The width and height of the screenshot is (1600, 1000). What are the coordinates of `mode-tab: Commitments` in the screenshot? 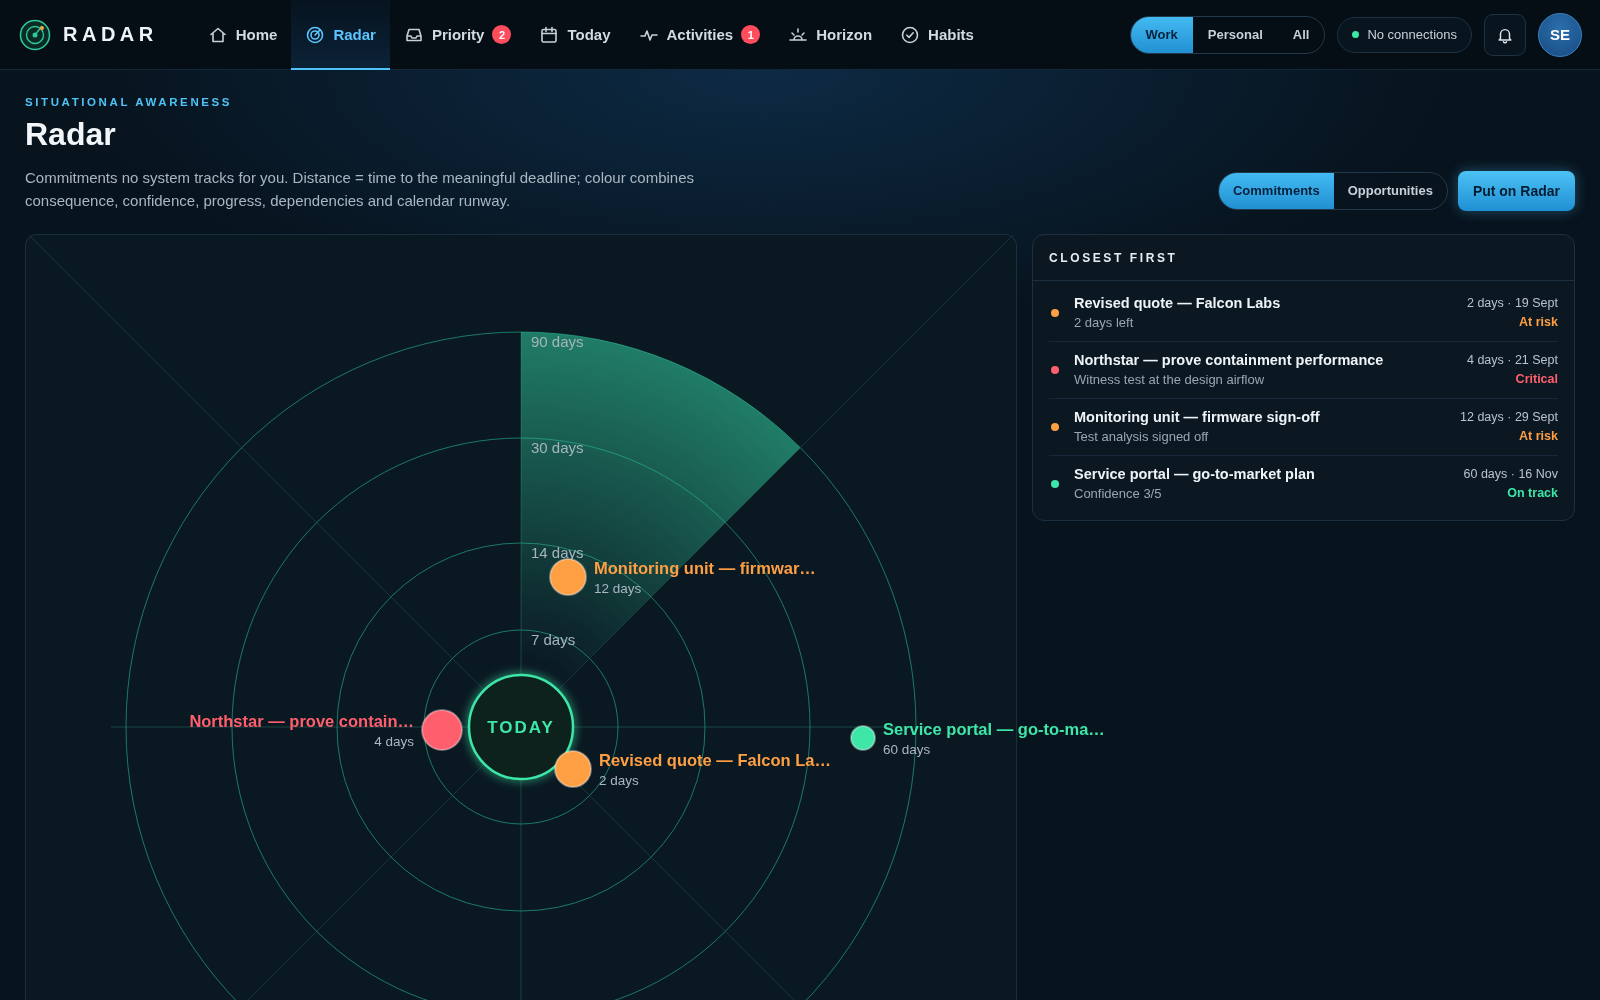 It's located at (1276, 190).